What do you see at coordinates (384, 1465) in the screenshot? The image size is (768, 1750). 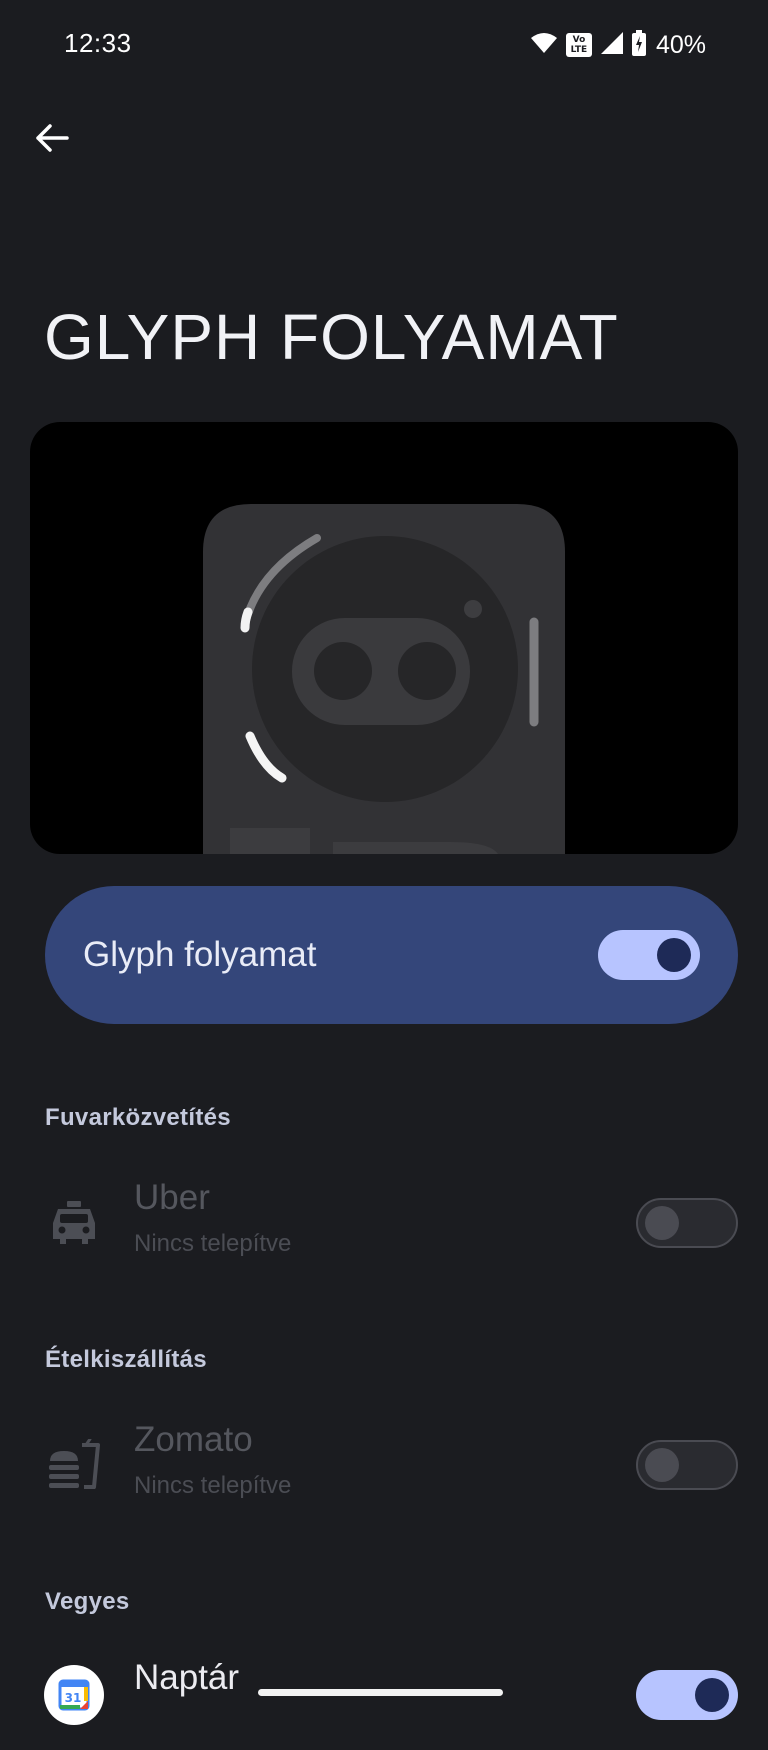 I see `app-row-zomato: Zomato Nincs telepítve` at bounding box center [384, 1465].